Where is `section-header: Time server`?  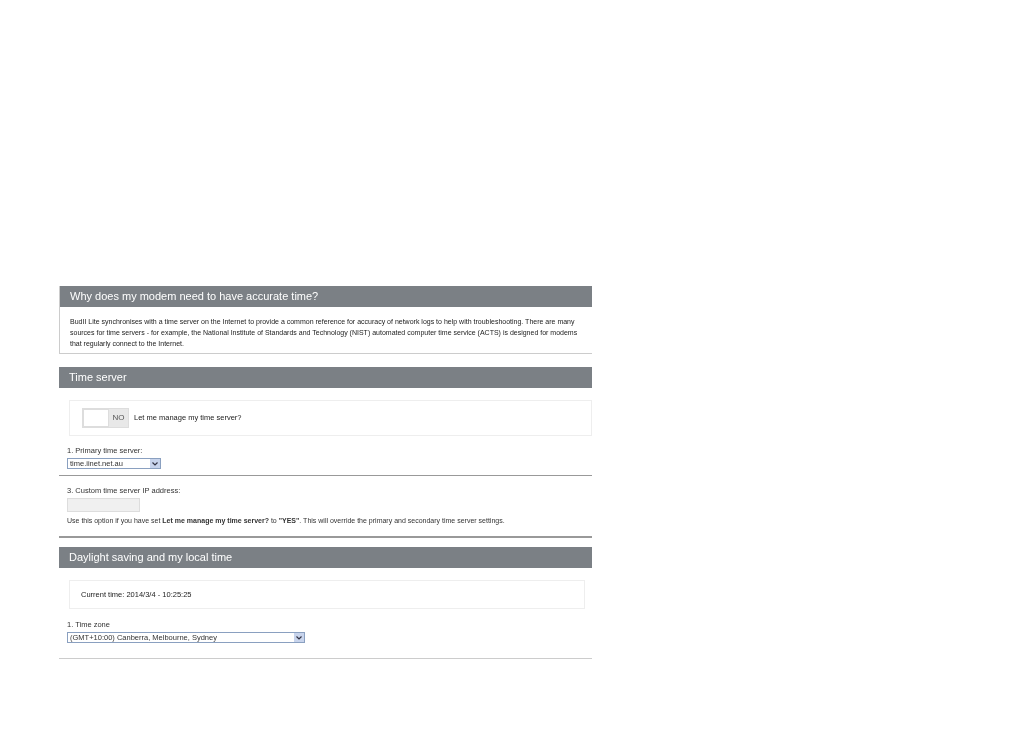
section-header: Time server is located at coordinates (325, 377).